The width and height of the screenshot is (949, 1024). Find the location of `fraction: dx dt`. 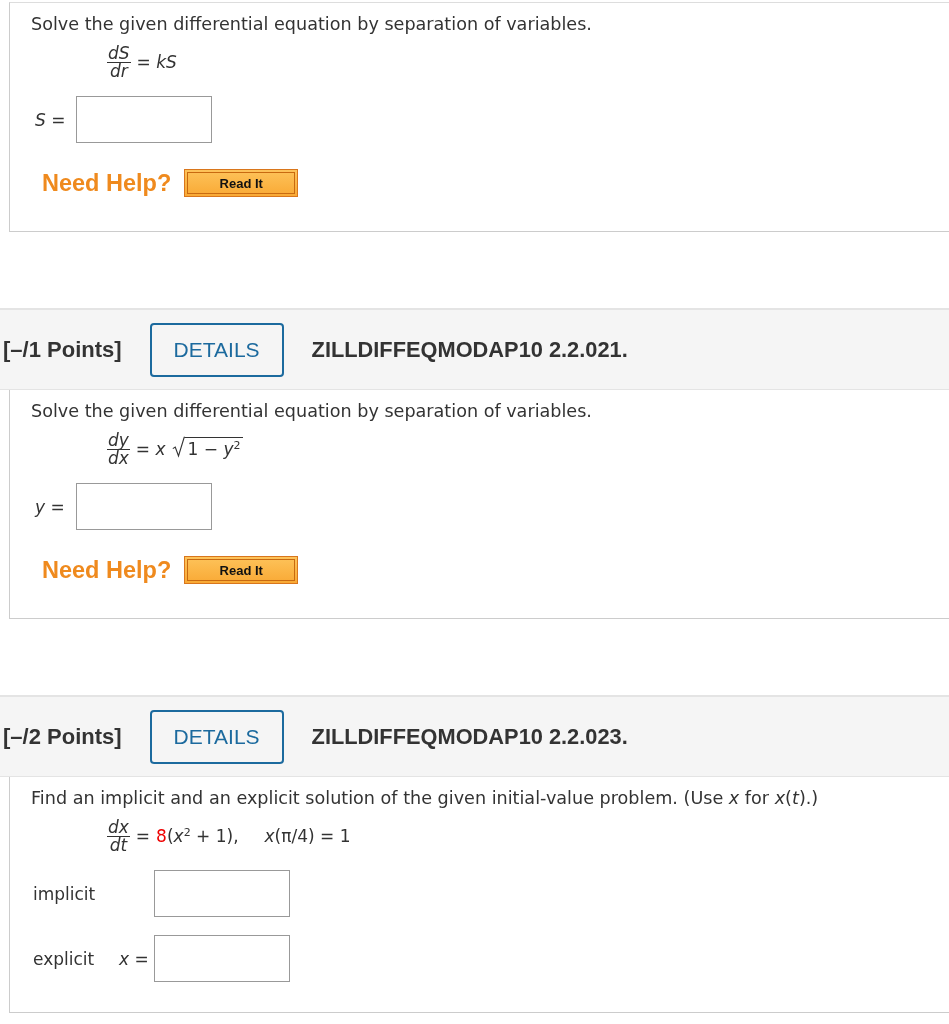

fraction: dx dt is located at coordinates (118, 836).